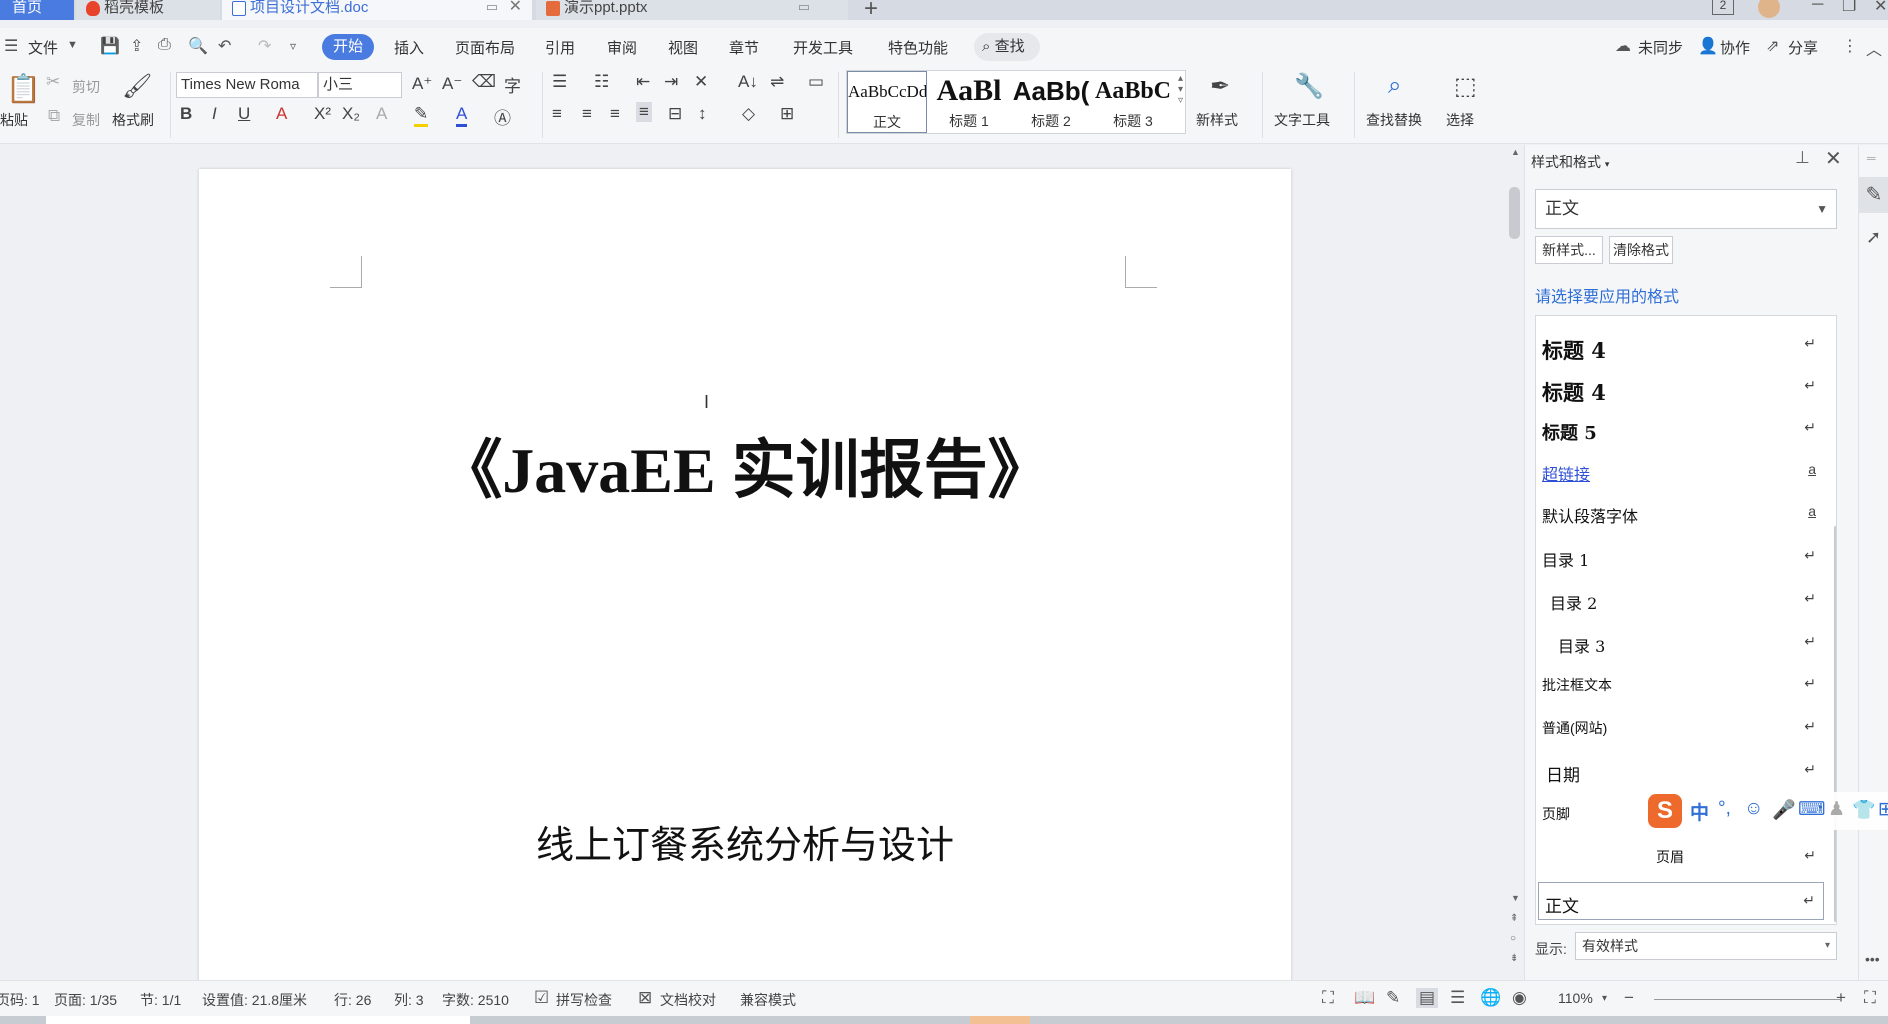 Image resolution: width=1888 pixels, height=1024 pixels. I want to click on more-options-icon: ⋮, so click(1850, 46).